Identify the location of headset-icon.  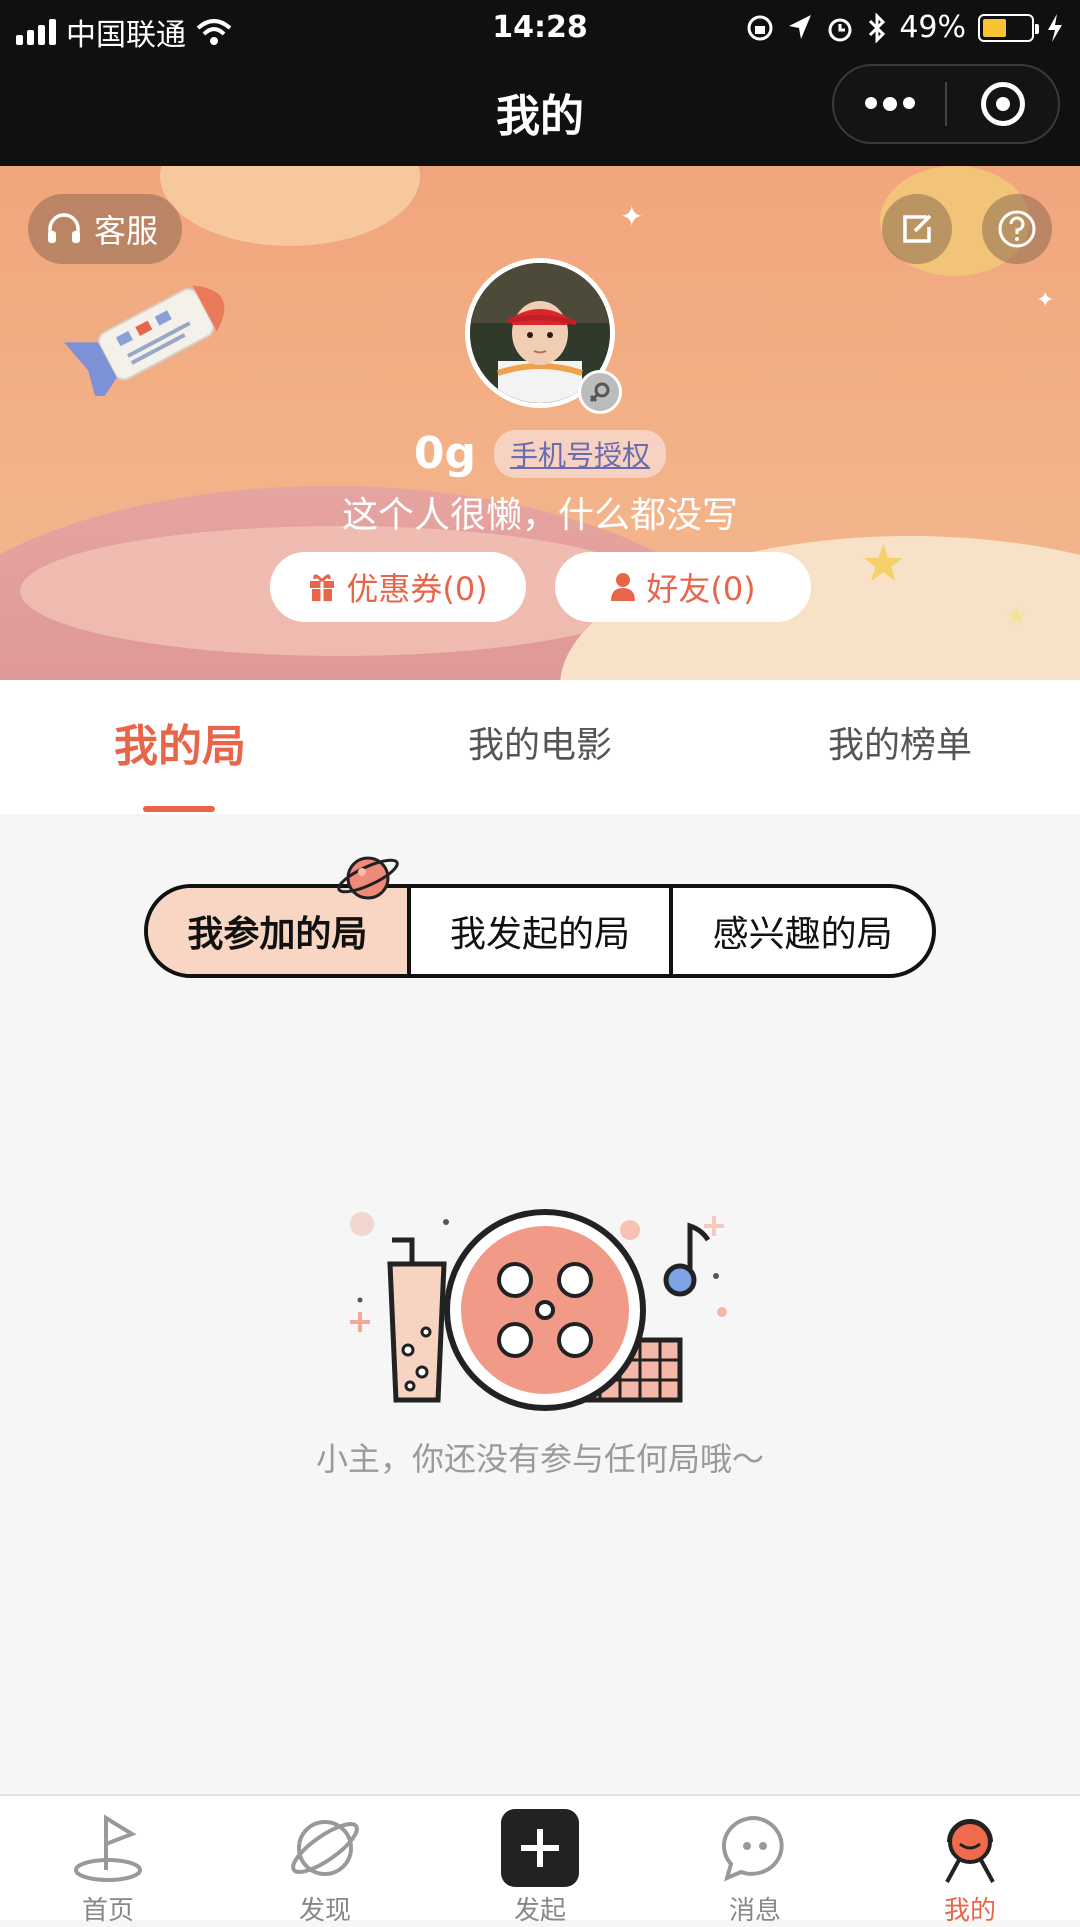
(64, 228).